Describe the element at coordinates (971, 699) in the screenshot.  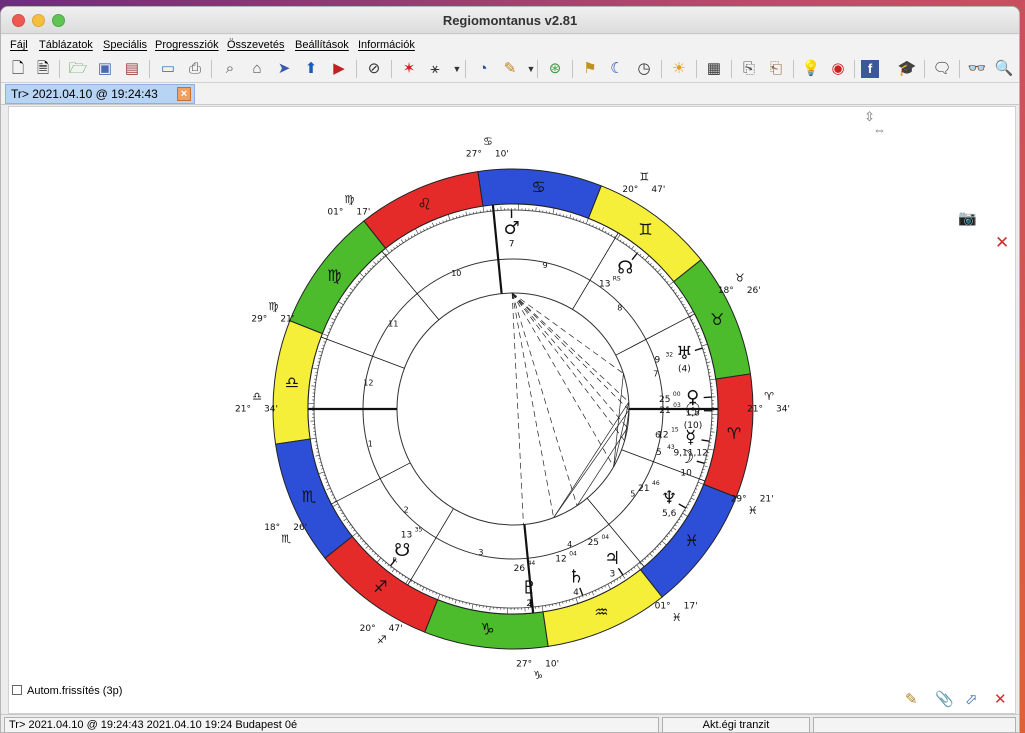
I see `share-icon: ⬀` at that location.